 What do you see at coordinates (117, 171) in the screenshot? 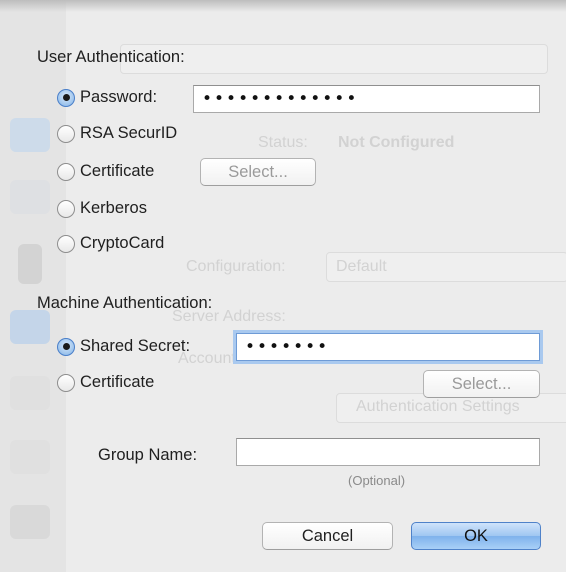
I see `certificate-label: Certificate` at bounding box center [117, 171].